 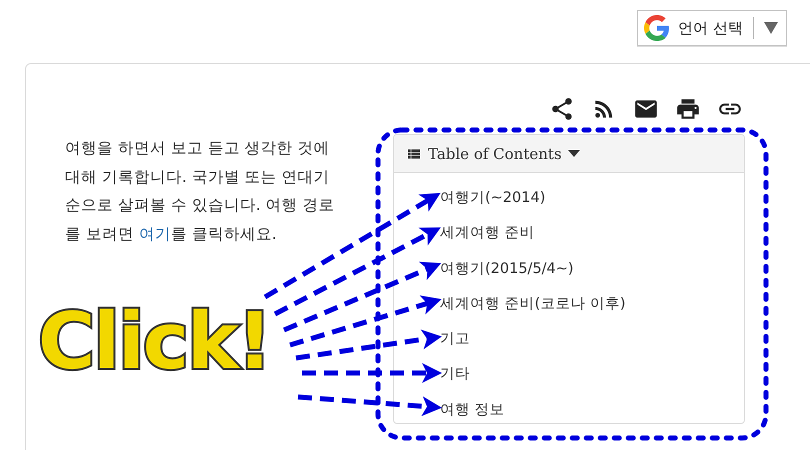 I want to click on intro-paragraph: 여행을 하면서 보고 듣고 생각한 것에 대해 기록합니다. 국가별 또는 연대기 순으로 살펴볼 수 있습니다. 여행 경로를 보려면 여기 를 클릭하세요., so click(x=200, y=191).